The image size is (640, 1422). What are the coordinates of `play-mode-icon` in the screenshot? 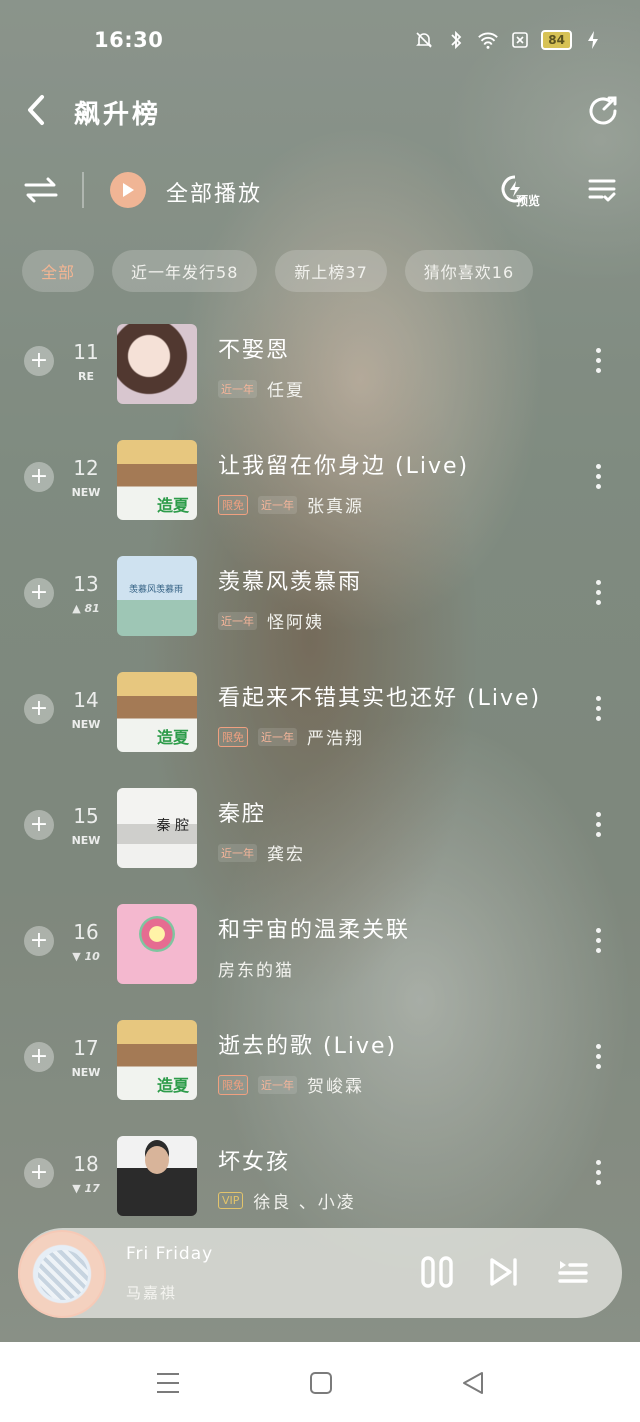 It's located at (41, 190).